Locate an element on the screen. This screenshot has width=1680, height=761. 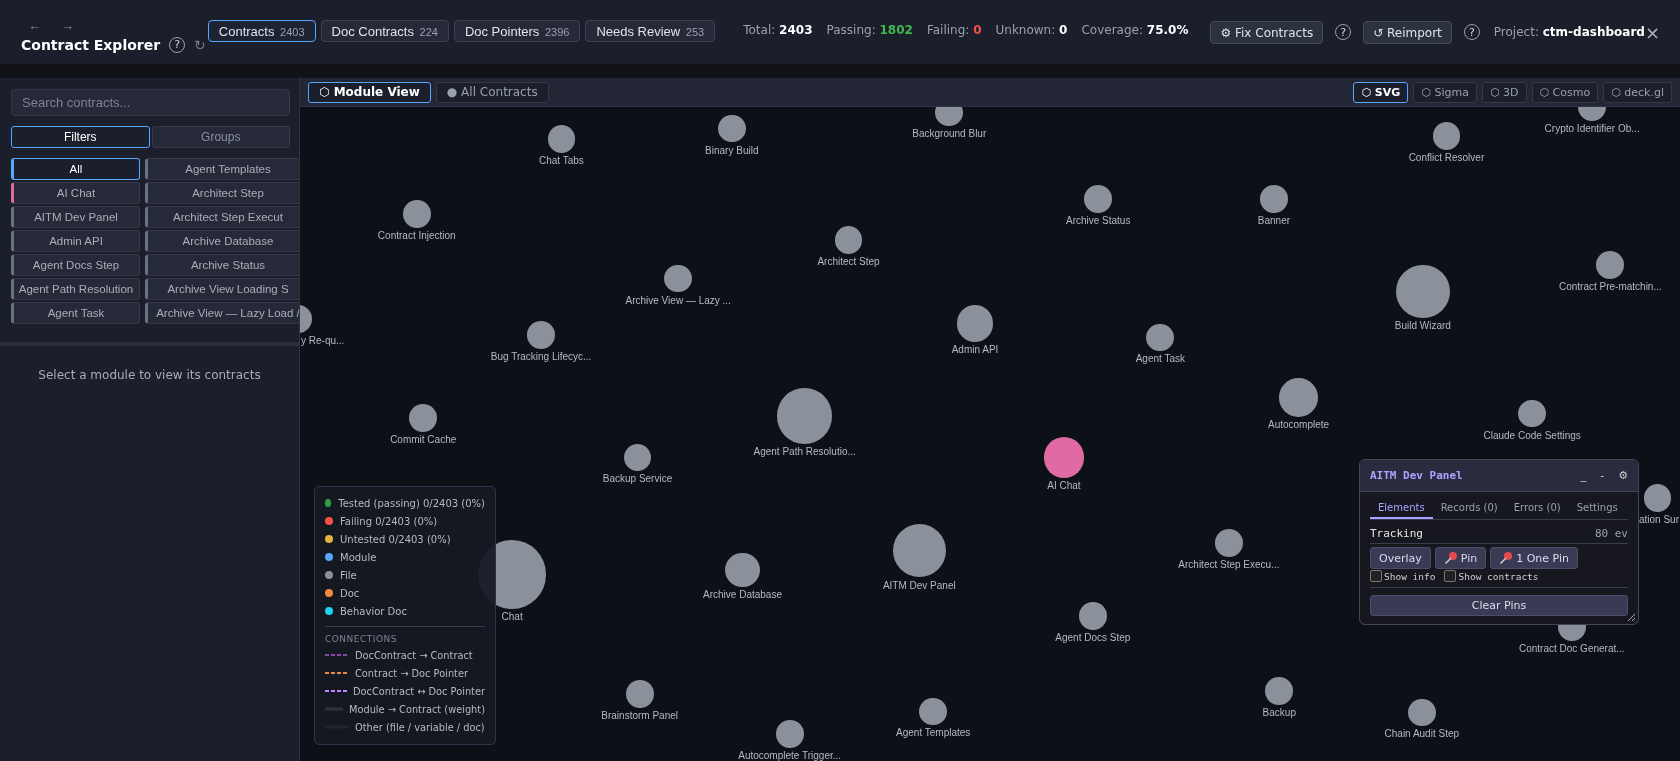
renderer-button: ⬡ deck.gl is located at coordinates (1637, 92).